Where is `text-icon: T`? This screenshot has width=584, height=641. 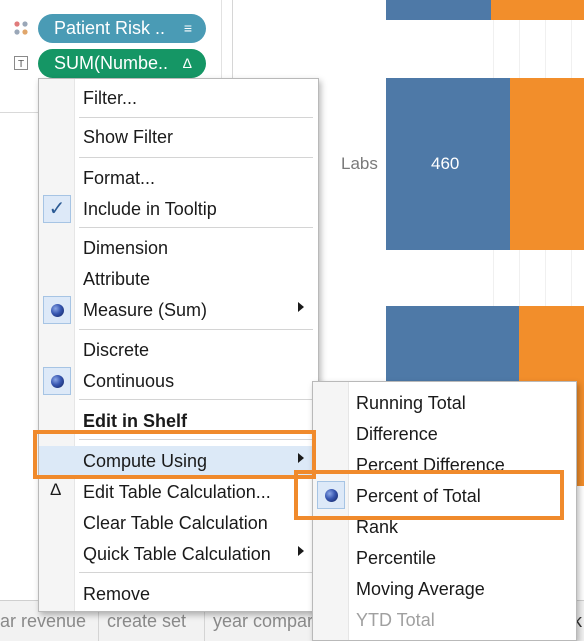 text-icon: T is located at coordinates (21, 63).